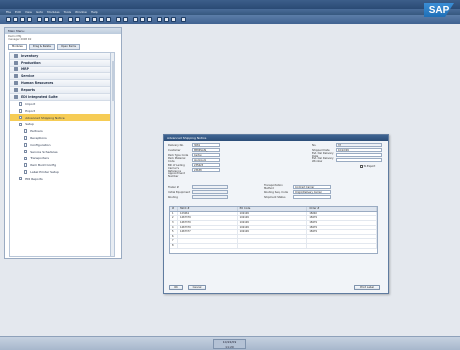  Describe the element at coordinates (101, 19) in the screenshot. I see `next-record-icon` at that location.